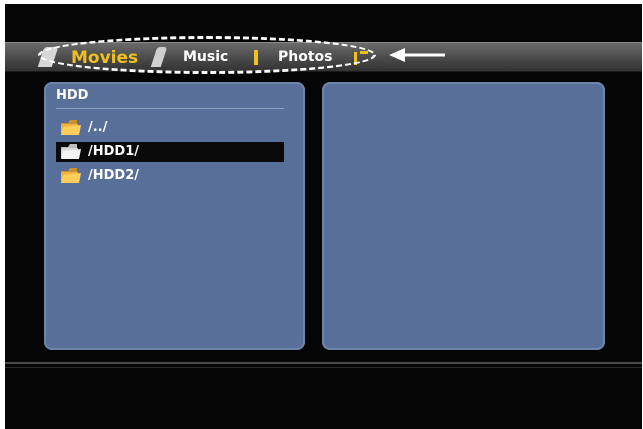 This screenshot has width=643, height=429. I want to click on arrow-left-icon, so click(417, 55).